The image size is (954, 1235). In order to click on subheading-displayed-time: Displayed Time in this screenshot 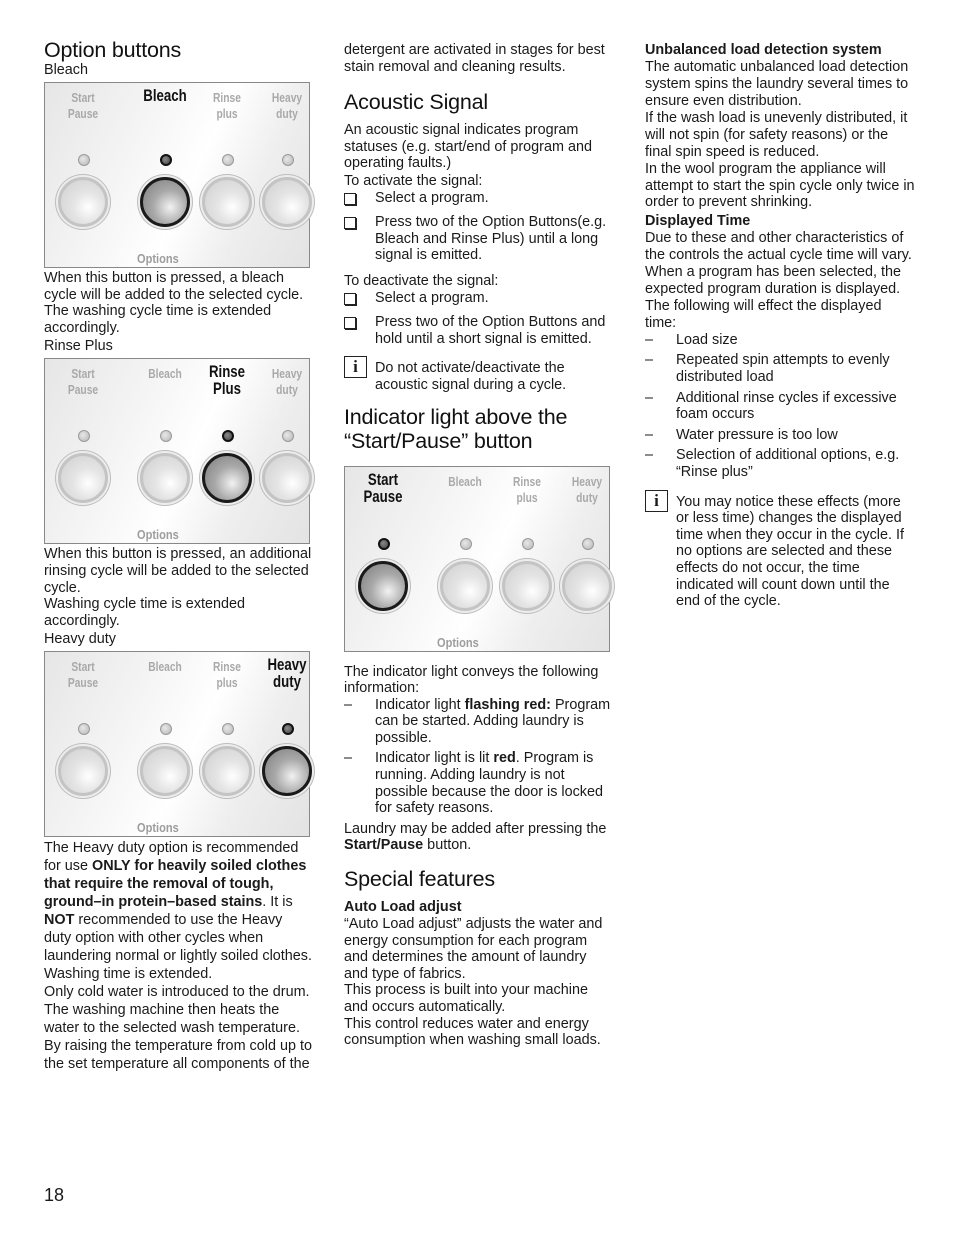, I will do `click(698, 220)`.